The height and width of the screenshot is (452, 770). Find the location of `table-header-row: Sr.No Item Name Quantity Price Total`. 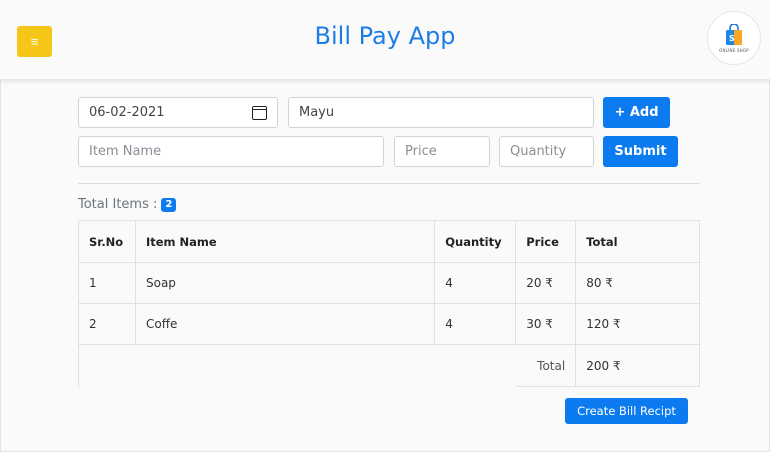

table-header-row: Sr.No Item Name Quantity Price Total is located at coordinates (389, 241).